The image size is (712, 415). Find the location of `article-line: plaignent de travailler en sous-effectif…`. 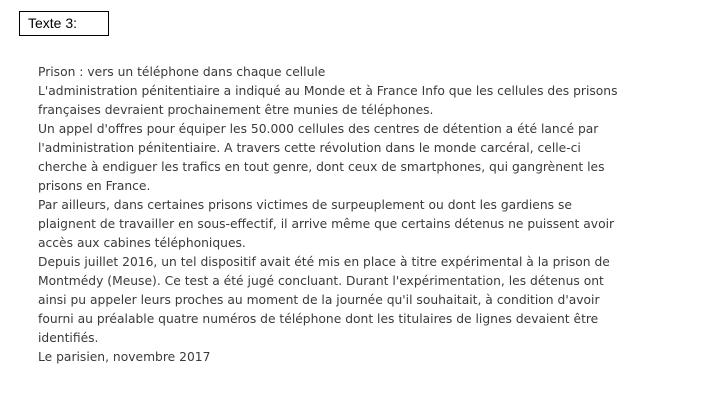

article-line: plaignent de travailler en sous-effectif… is located at coordinates (326, 224).